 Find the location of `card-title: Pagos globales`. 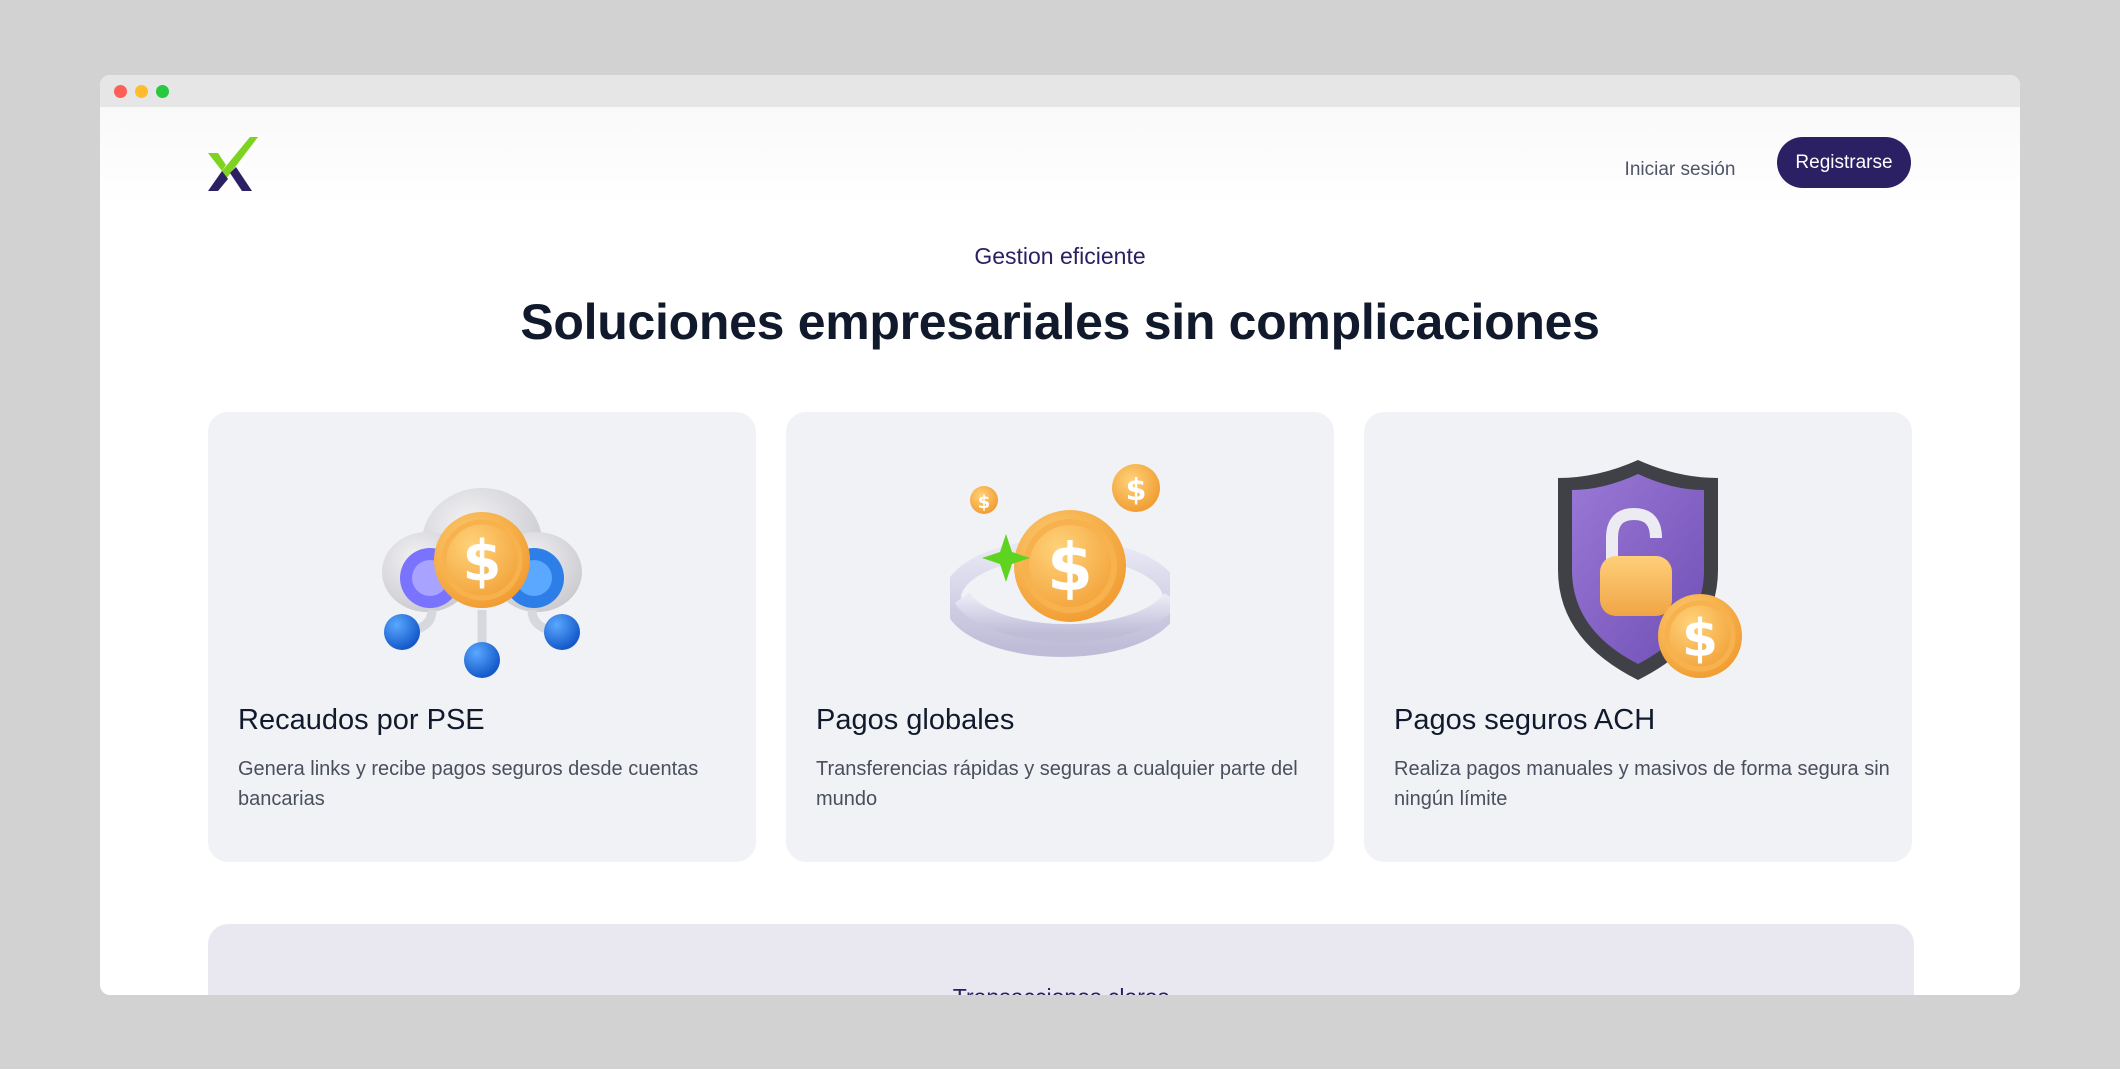

card-title: Pagos globales is located at coordinates (915, 720).